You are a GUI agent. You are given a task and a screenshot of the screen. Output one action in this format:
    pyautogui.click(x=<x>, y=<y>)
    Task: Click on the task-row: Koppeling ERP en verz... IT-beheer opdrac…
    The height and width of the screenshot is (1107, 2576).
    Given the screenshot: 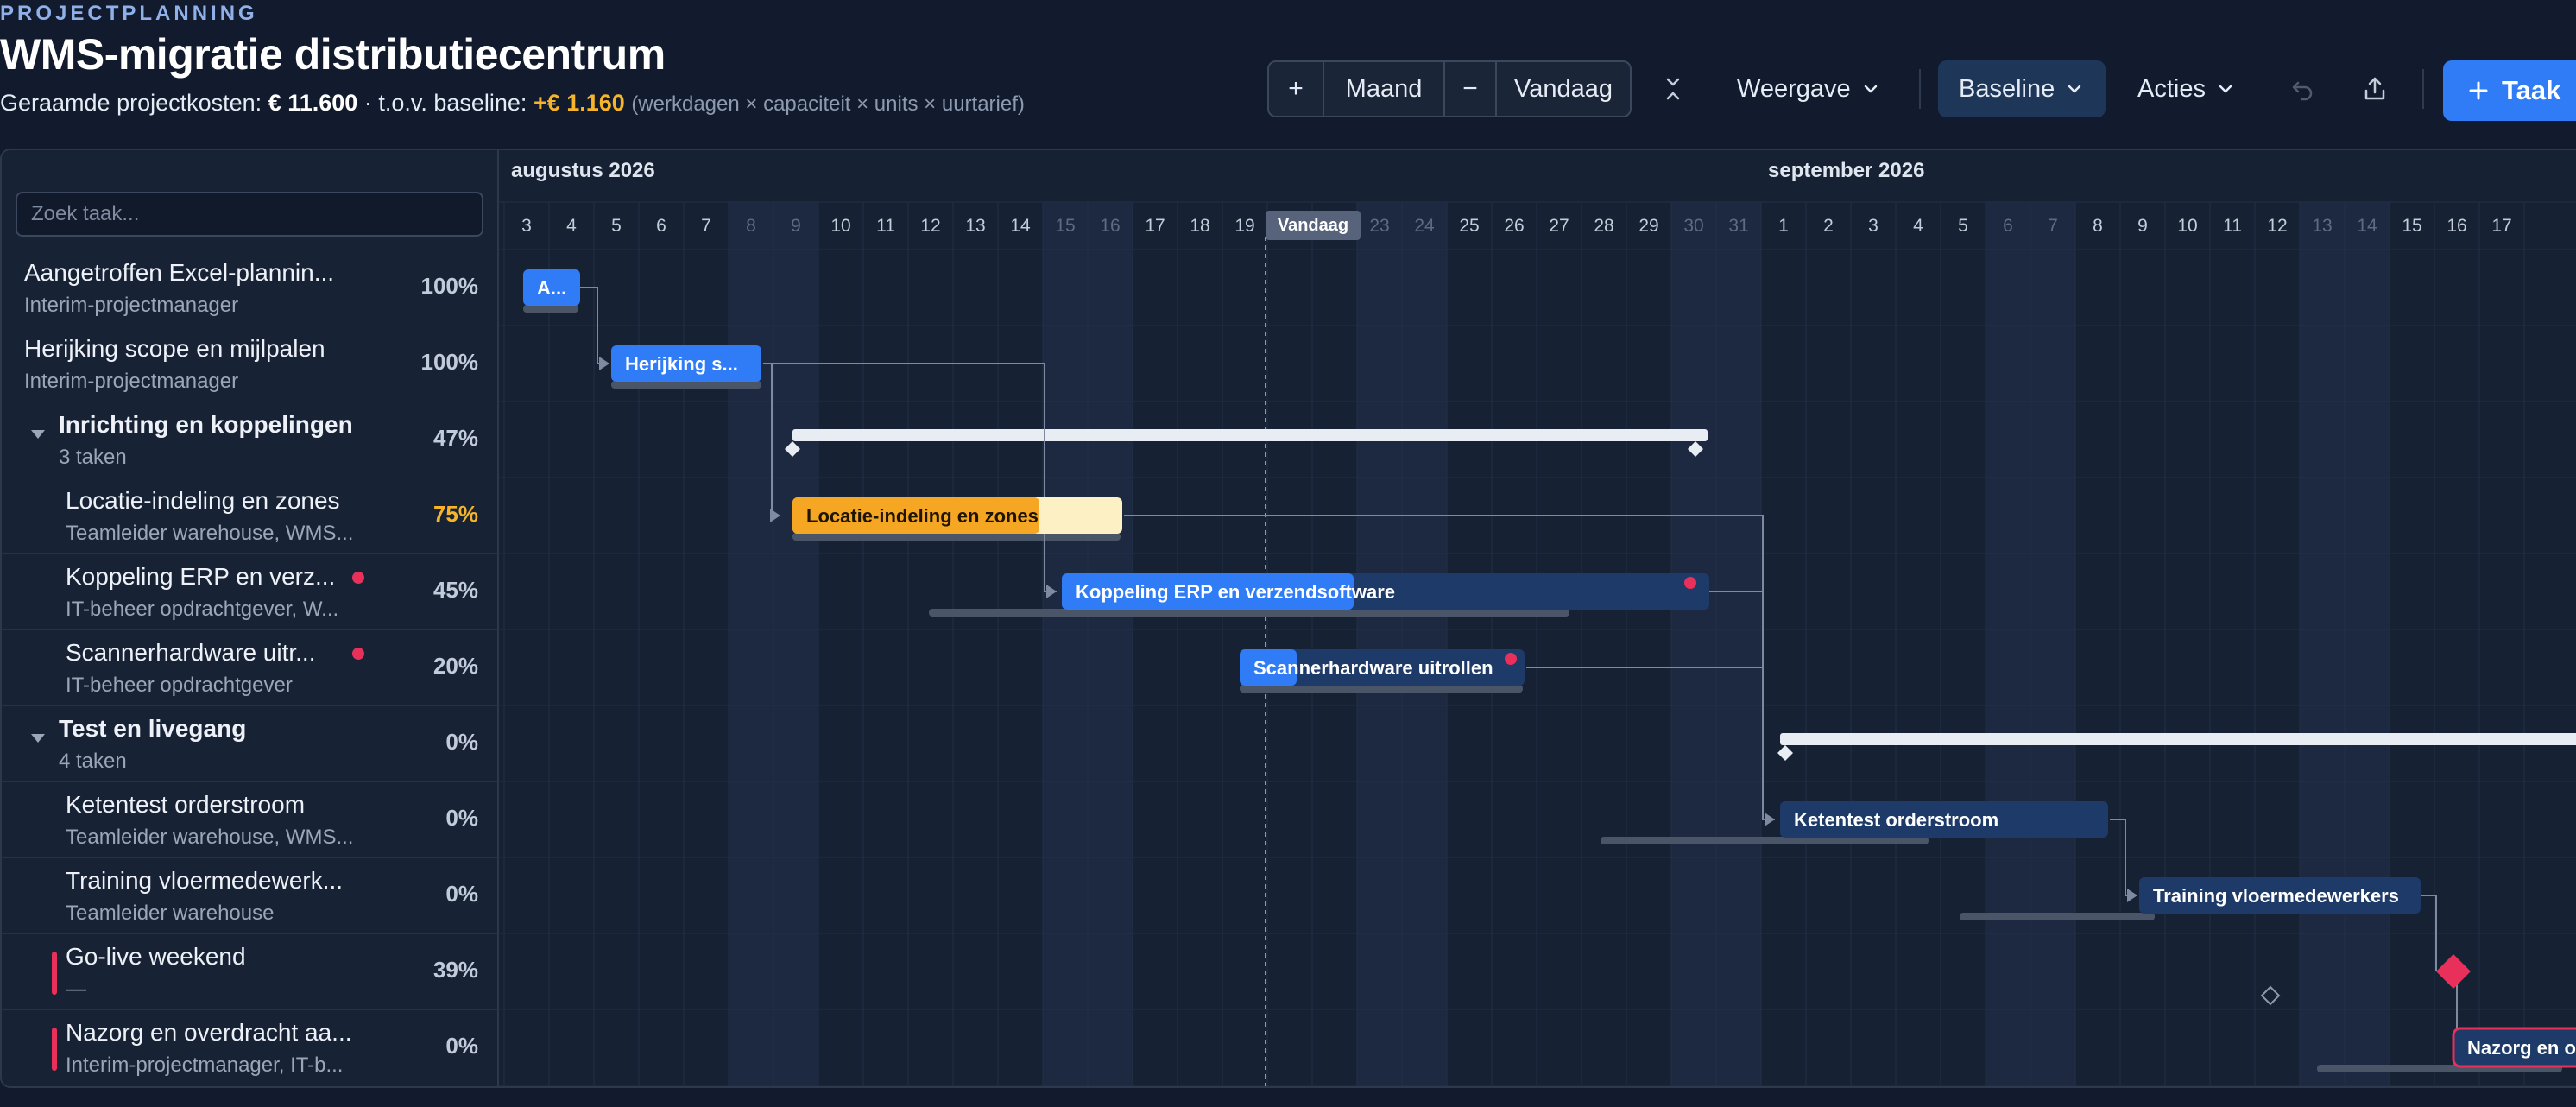 What is the action you would take?
    pyautogui.click(x=250, y=591)
    